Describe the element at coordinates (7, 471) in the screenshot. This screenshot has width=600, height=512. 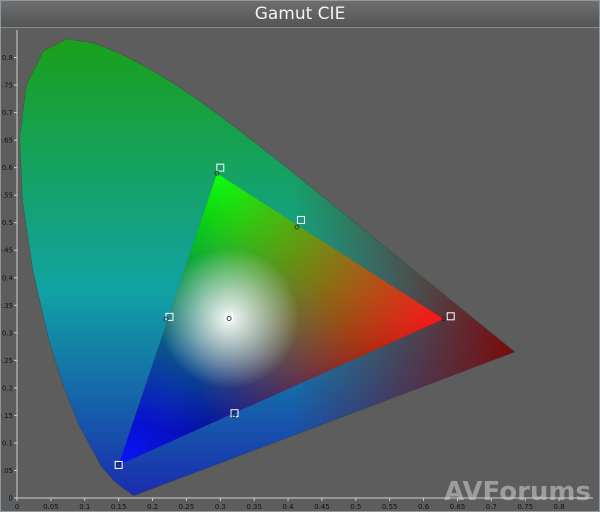
I see `y-tick-label: 0.05` at that location.